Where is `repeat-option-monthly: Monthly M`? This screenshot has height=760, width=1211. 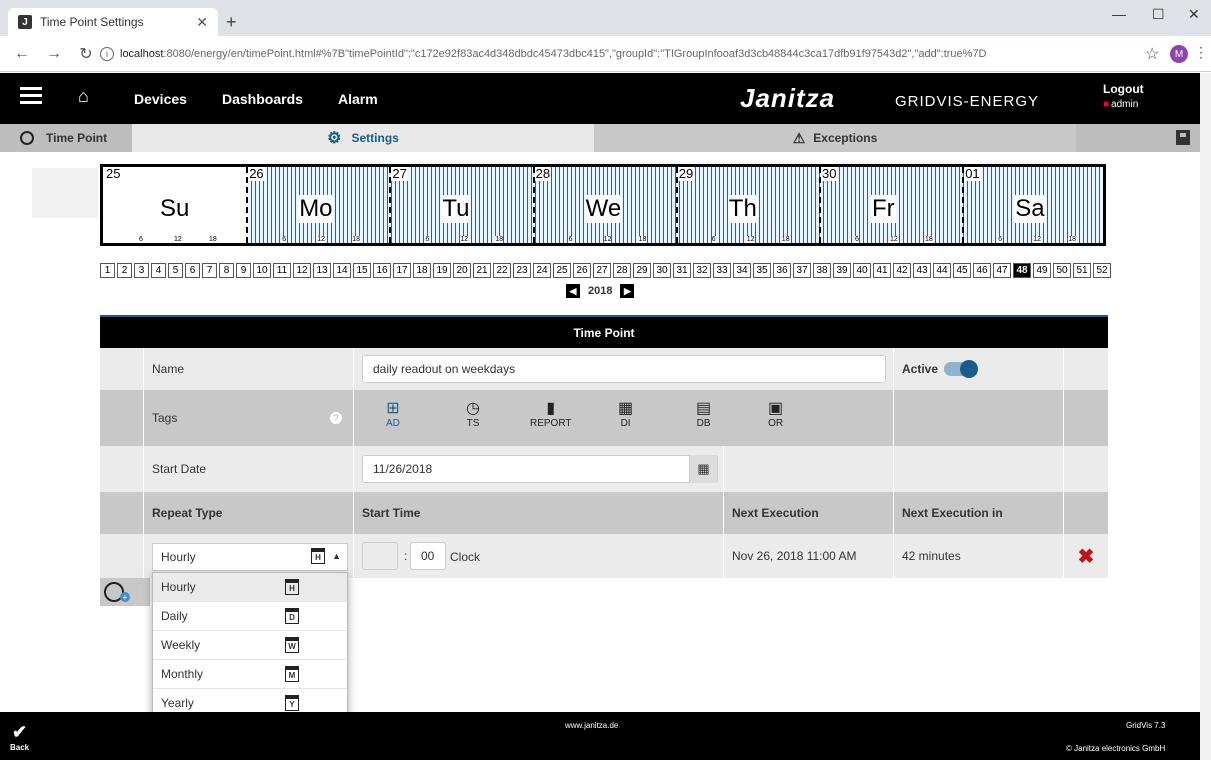 repeat-option-monthly: Monthly M is located at coordinates (250, 674).